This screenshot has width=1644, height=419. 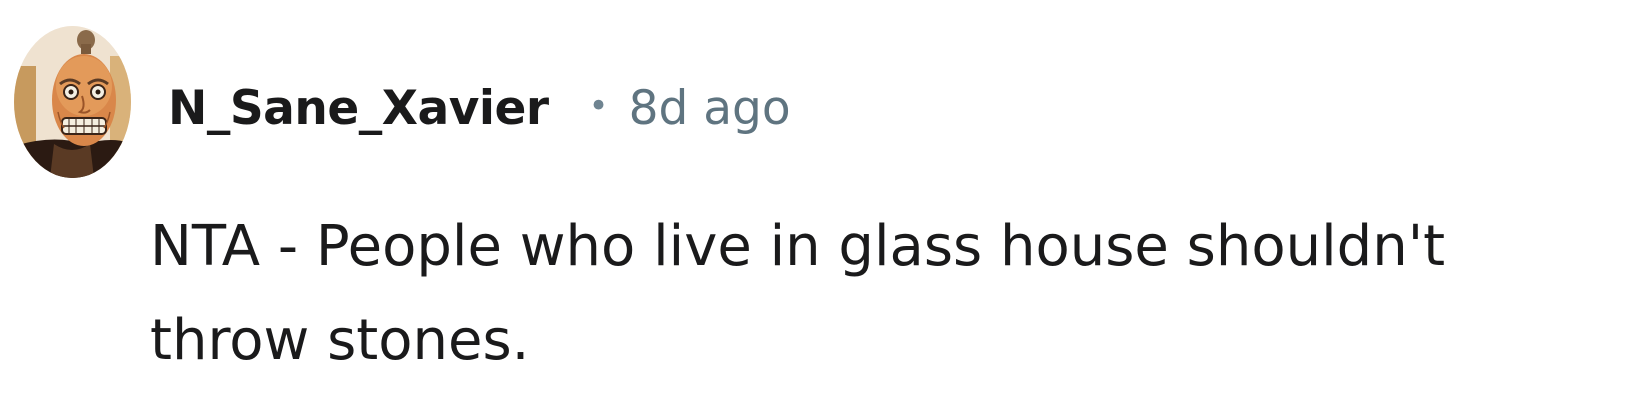 What do you see at coordinates (358, 108) in the screenshot?
I see `username-link: N_Sane_Xavier` at bounding box center [358, 108].